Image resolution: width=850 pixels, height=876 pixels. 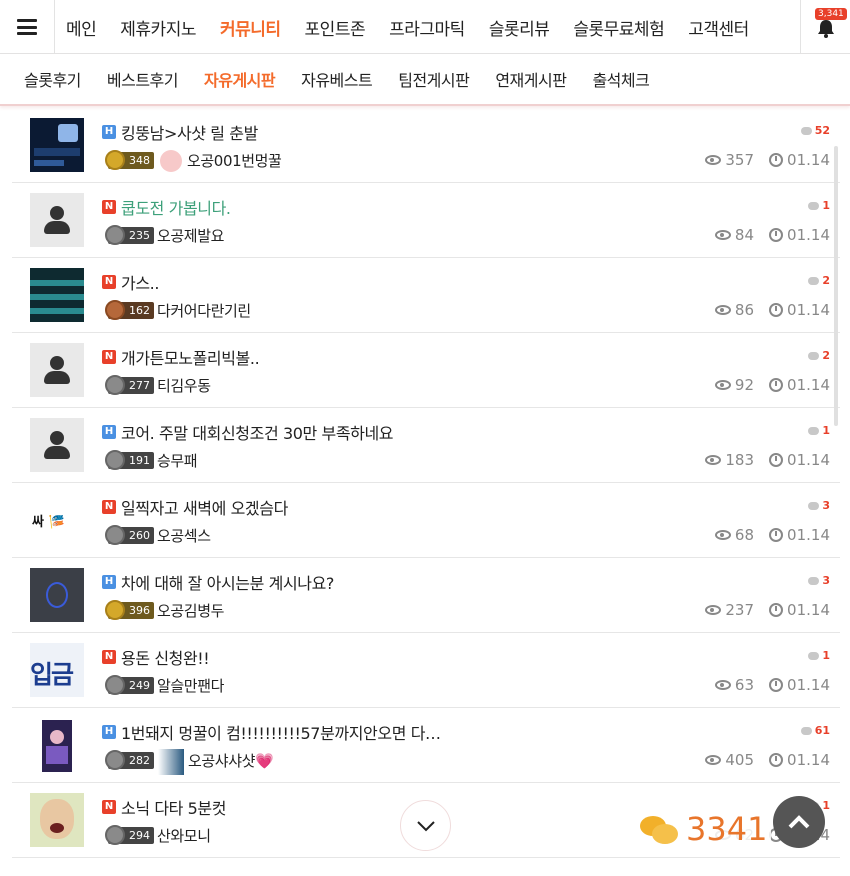 I want to click on chevron-down-icon, so click(x=425, y=825).